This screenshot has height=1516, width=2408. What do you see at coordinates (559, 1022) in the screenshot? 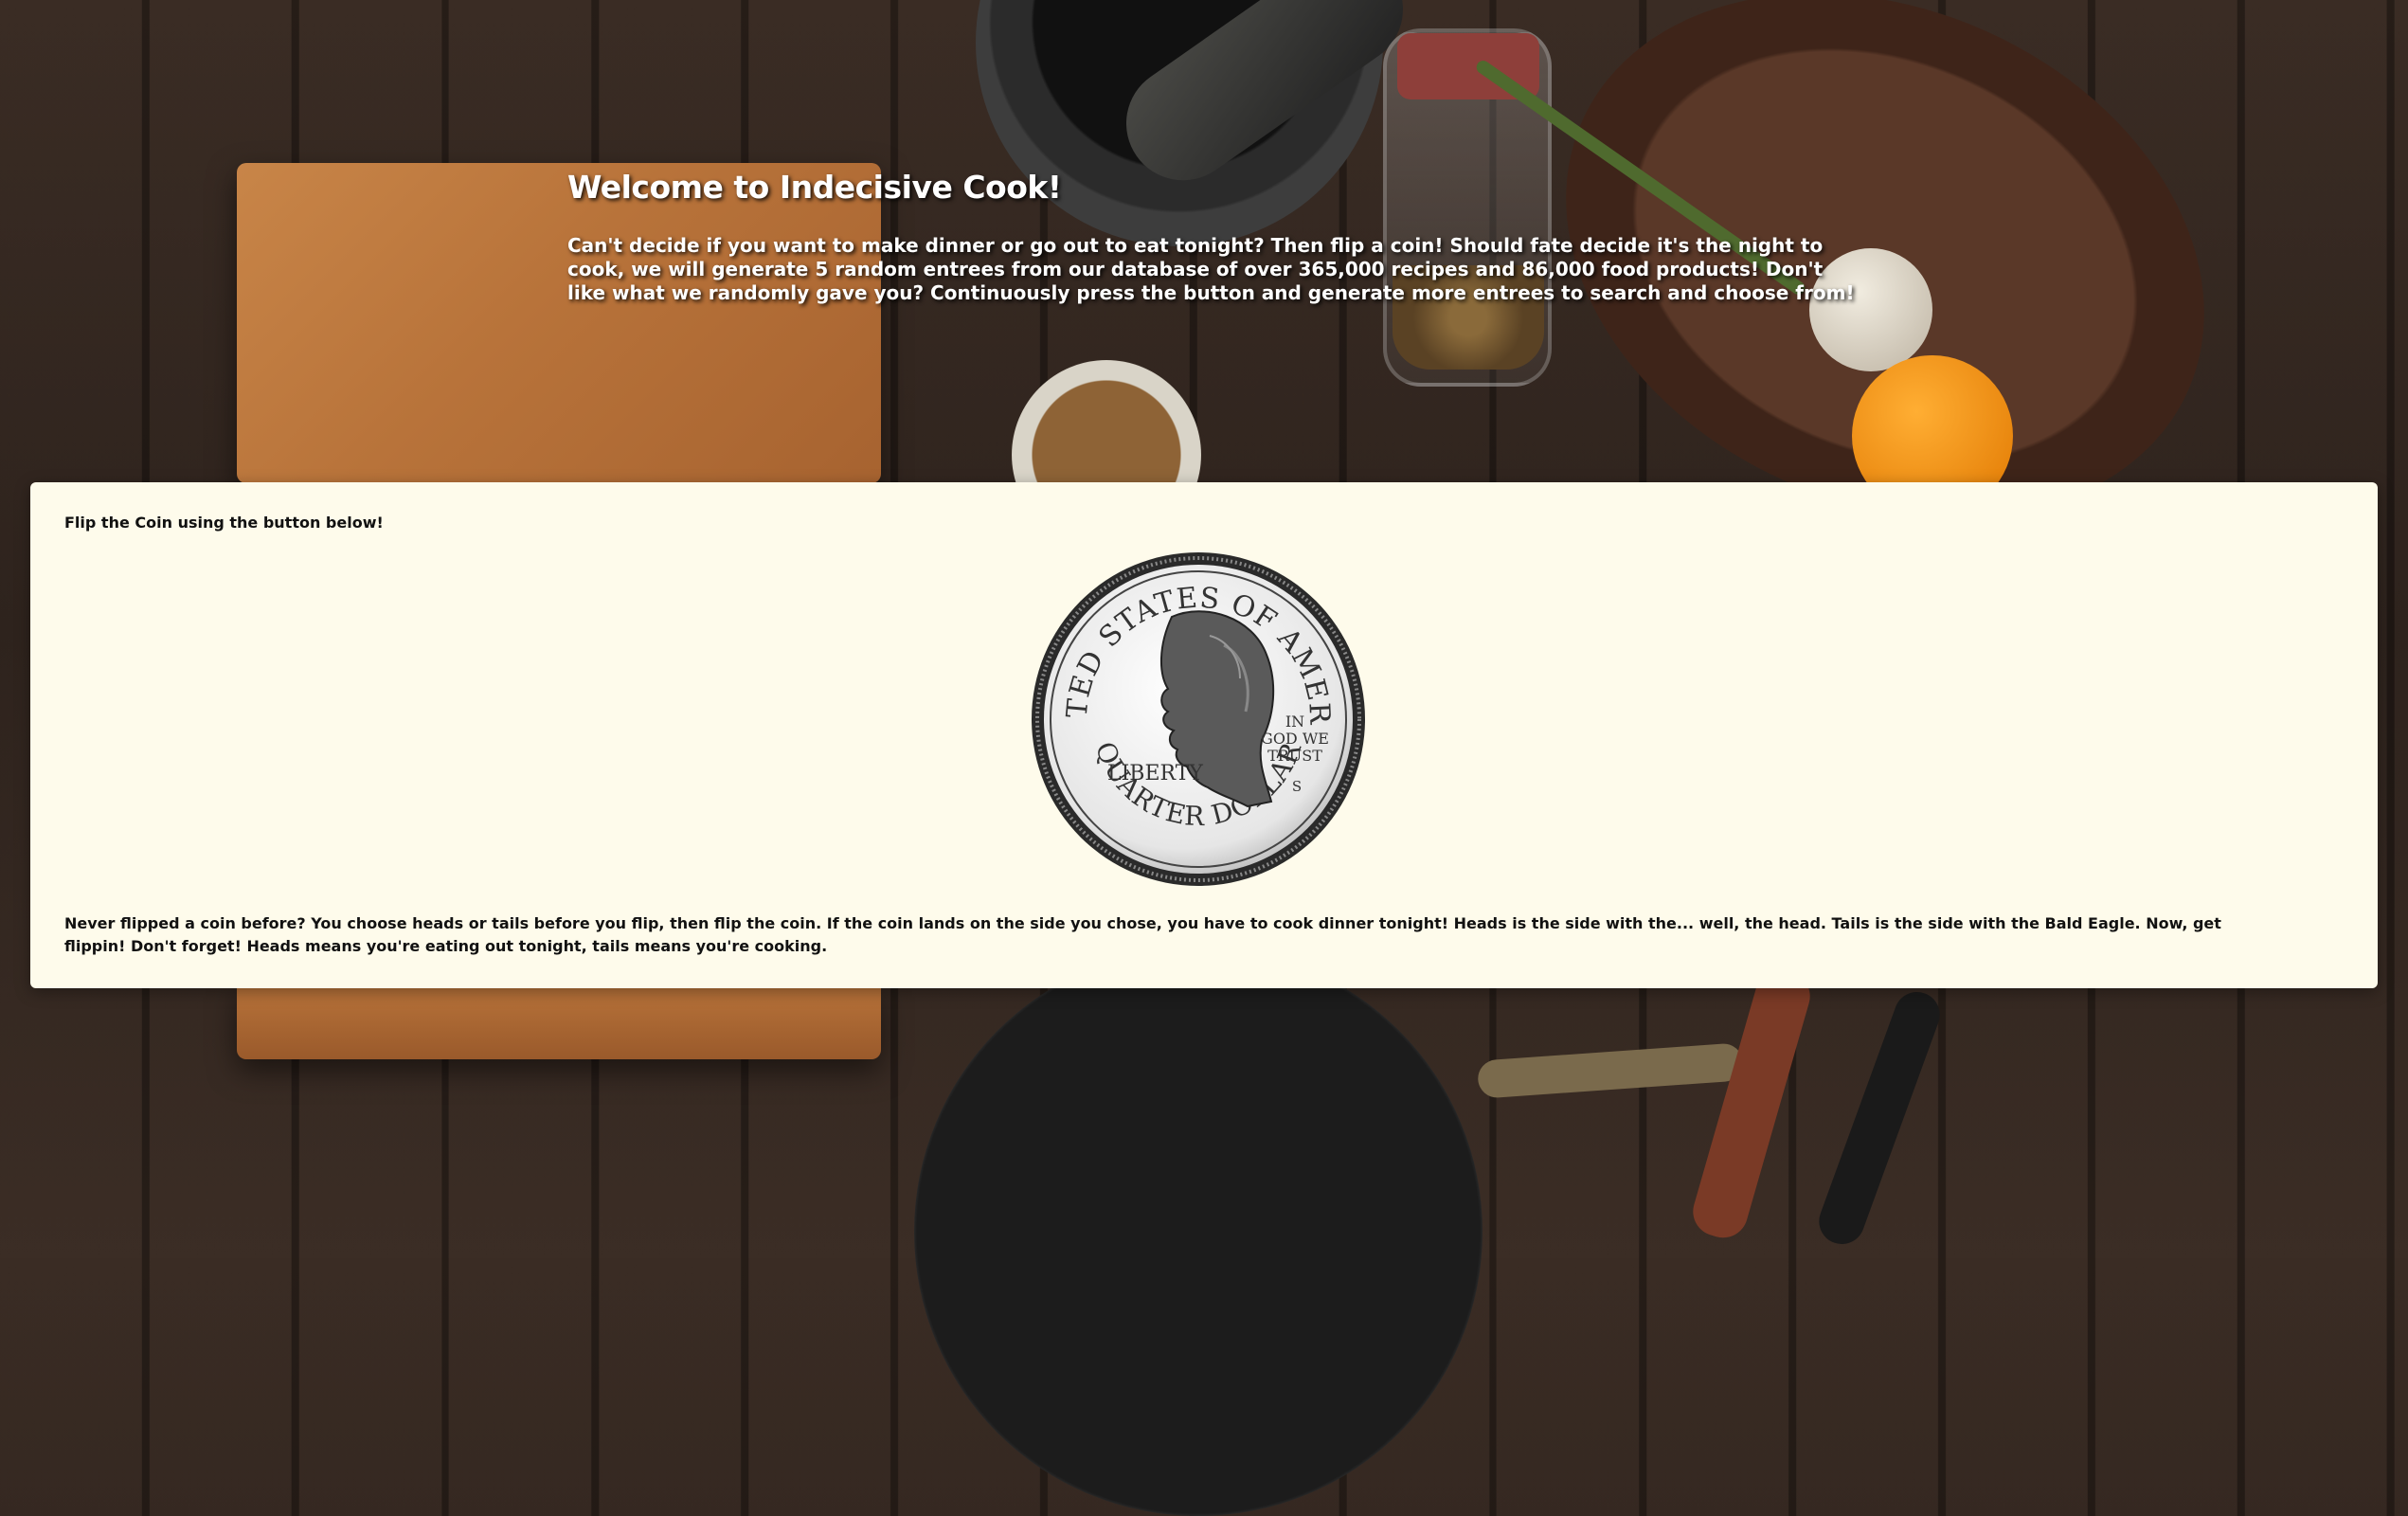
I see `cutting-board-bottom` at bounding box center [559, 1022].